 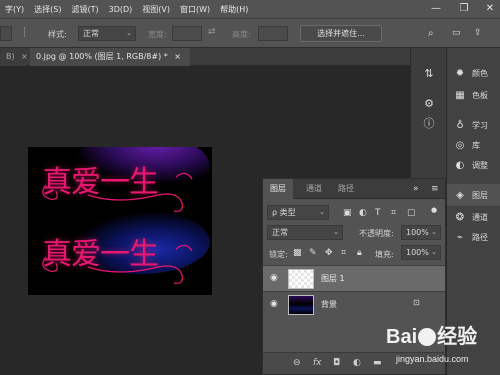 What do you see at coordinates (100, 254) in the screenshot?
I see `artwork-text-bottom: 真爱一生` at bounding box center [100, 254].